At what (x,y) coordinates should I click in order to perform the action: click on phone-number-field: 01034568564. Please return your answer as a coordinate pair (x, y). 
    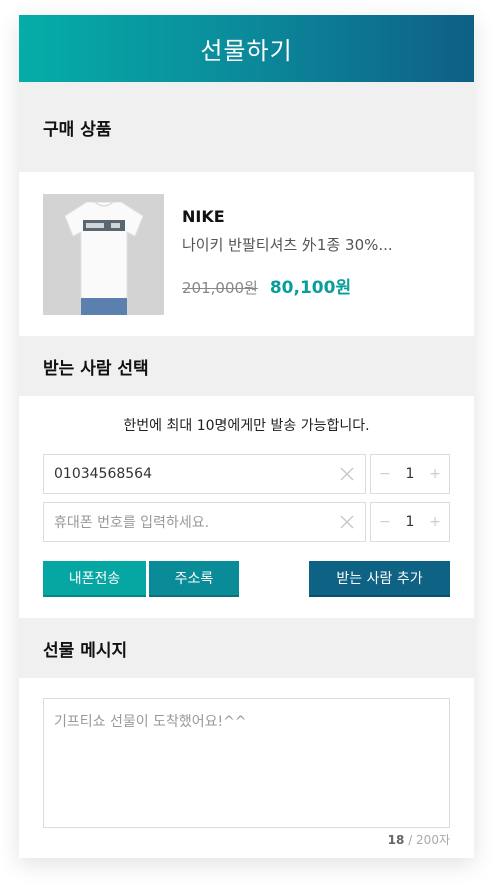
    Looking at the image, I should click on (204, 474).